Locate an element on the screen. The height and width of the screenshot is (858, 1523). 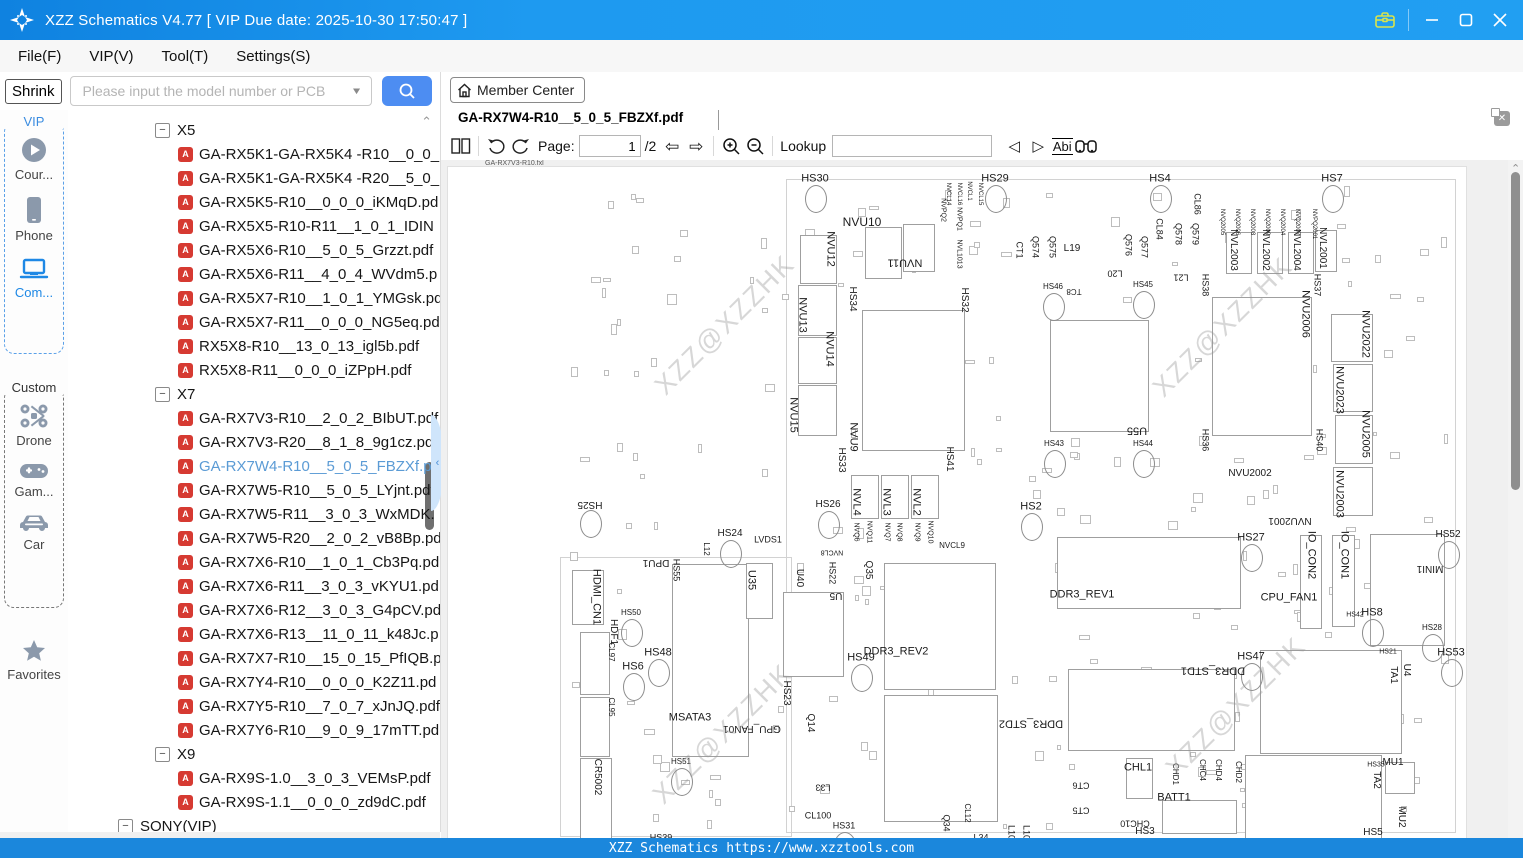
zoom-in-icon is located at coordinates (731, 146).